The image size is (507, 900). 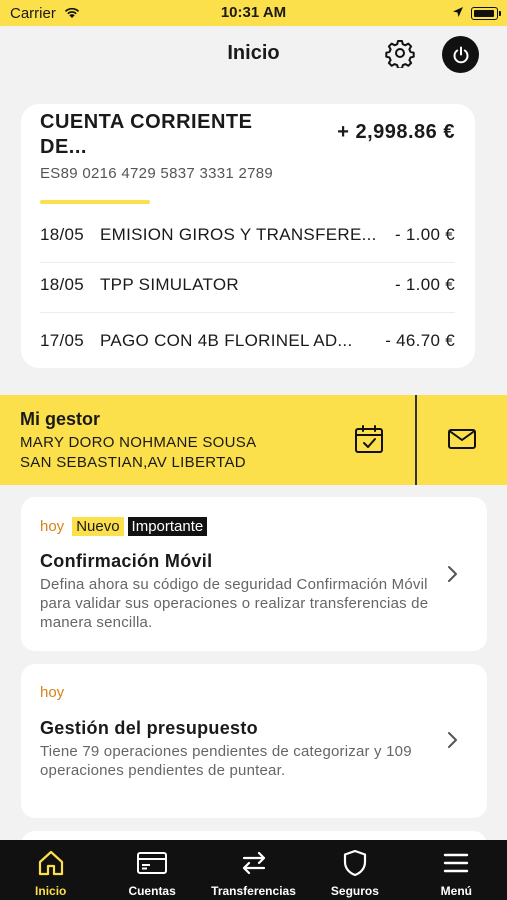 I want to click on logout-power-button, so click(x=460, y=54).